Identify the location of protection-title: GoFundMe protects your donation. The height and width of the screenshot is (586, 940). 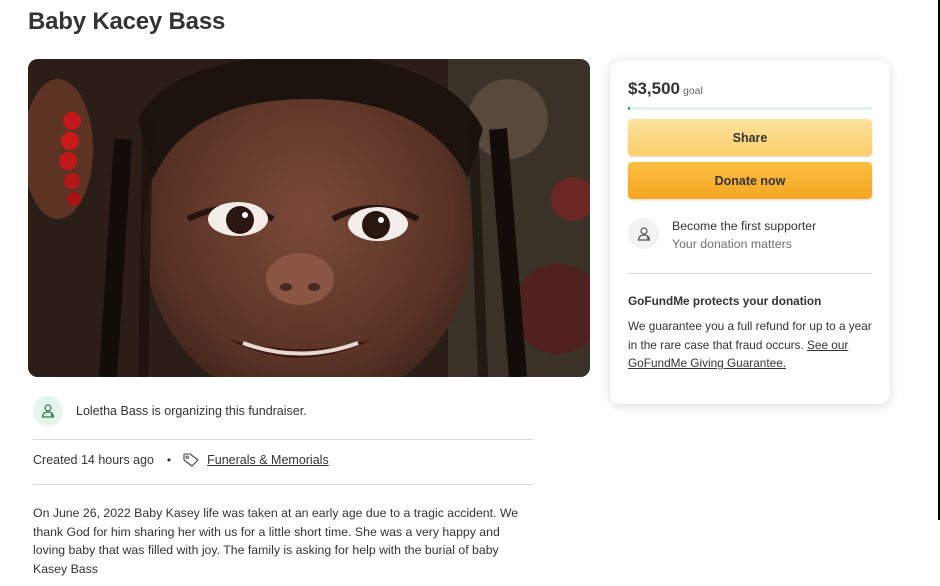
(725, 301).